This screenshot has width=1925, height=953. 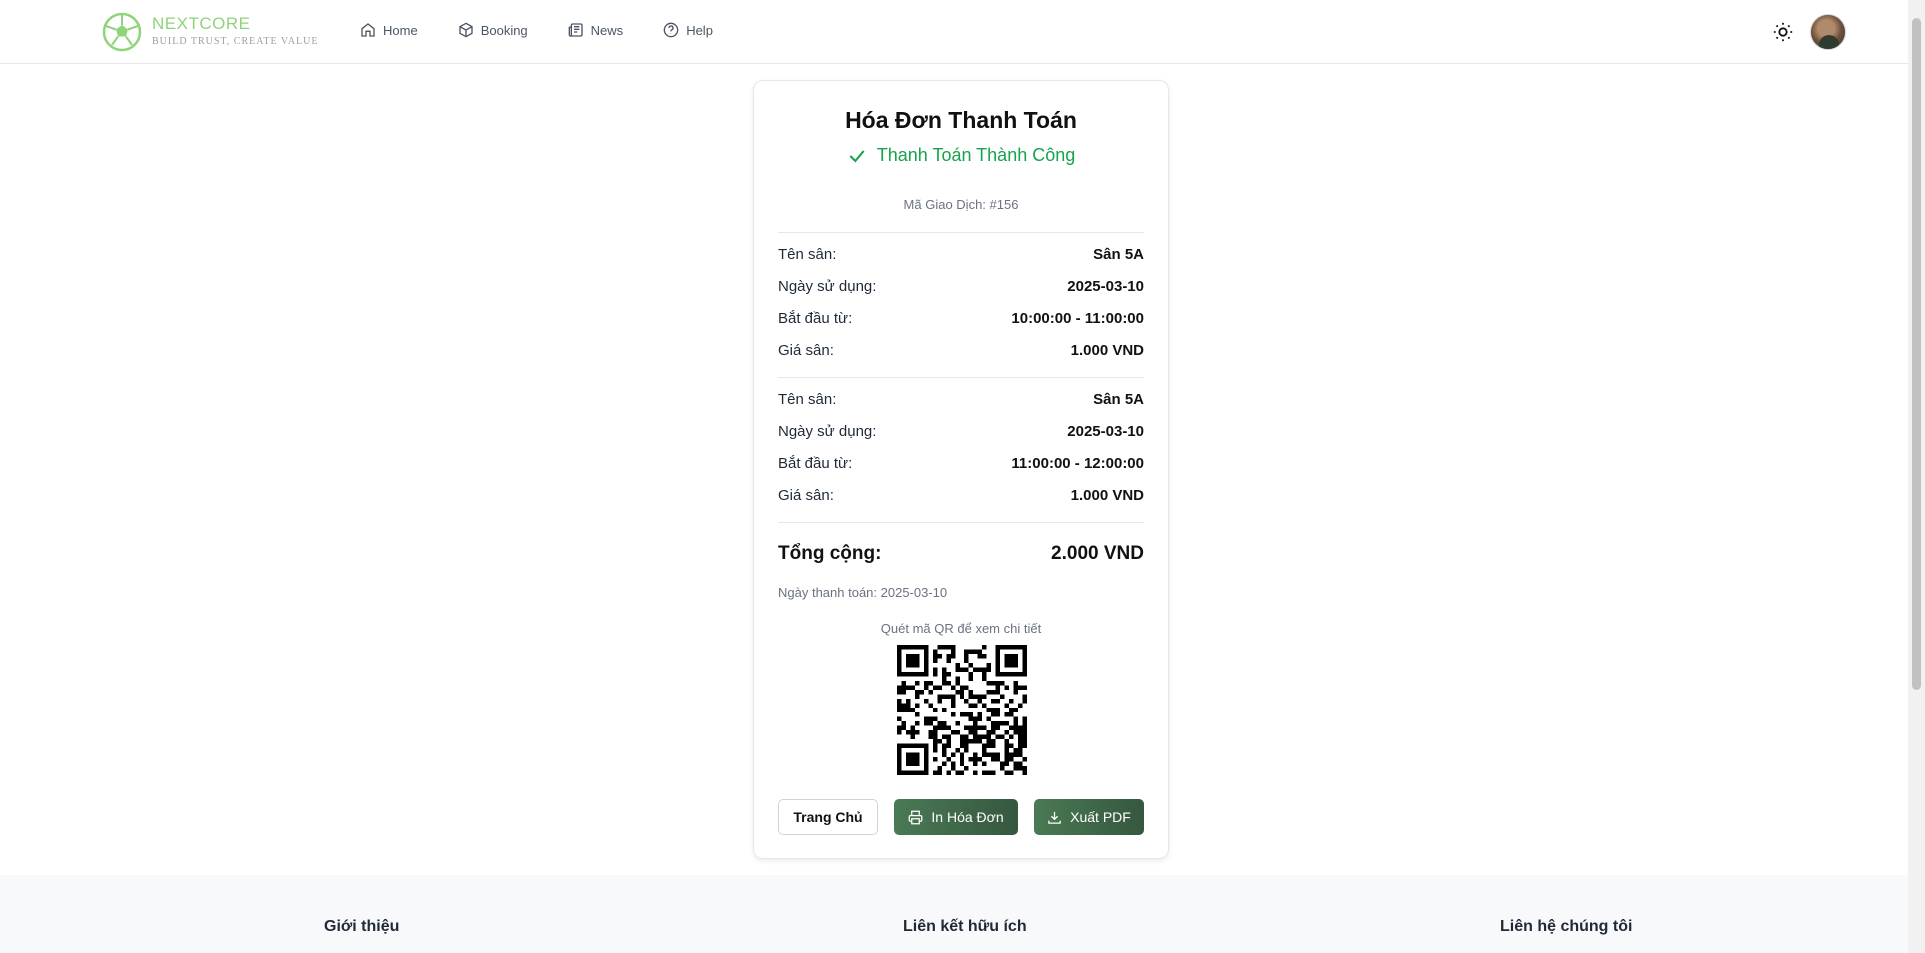 I want to click on court-label: Tên sân:, so click(x=807, y=399).